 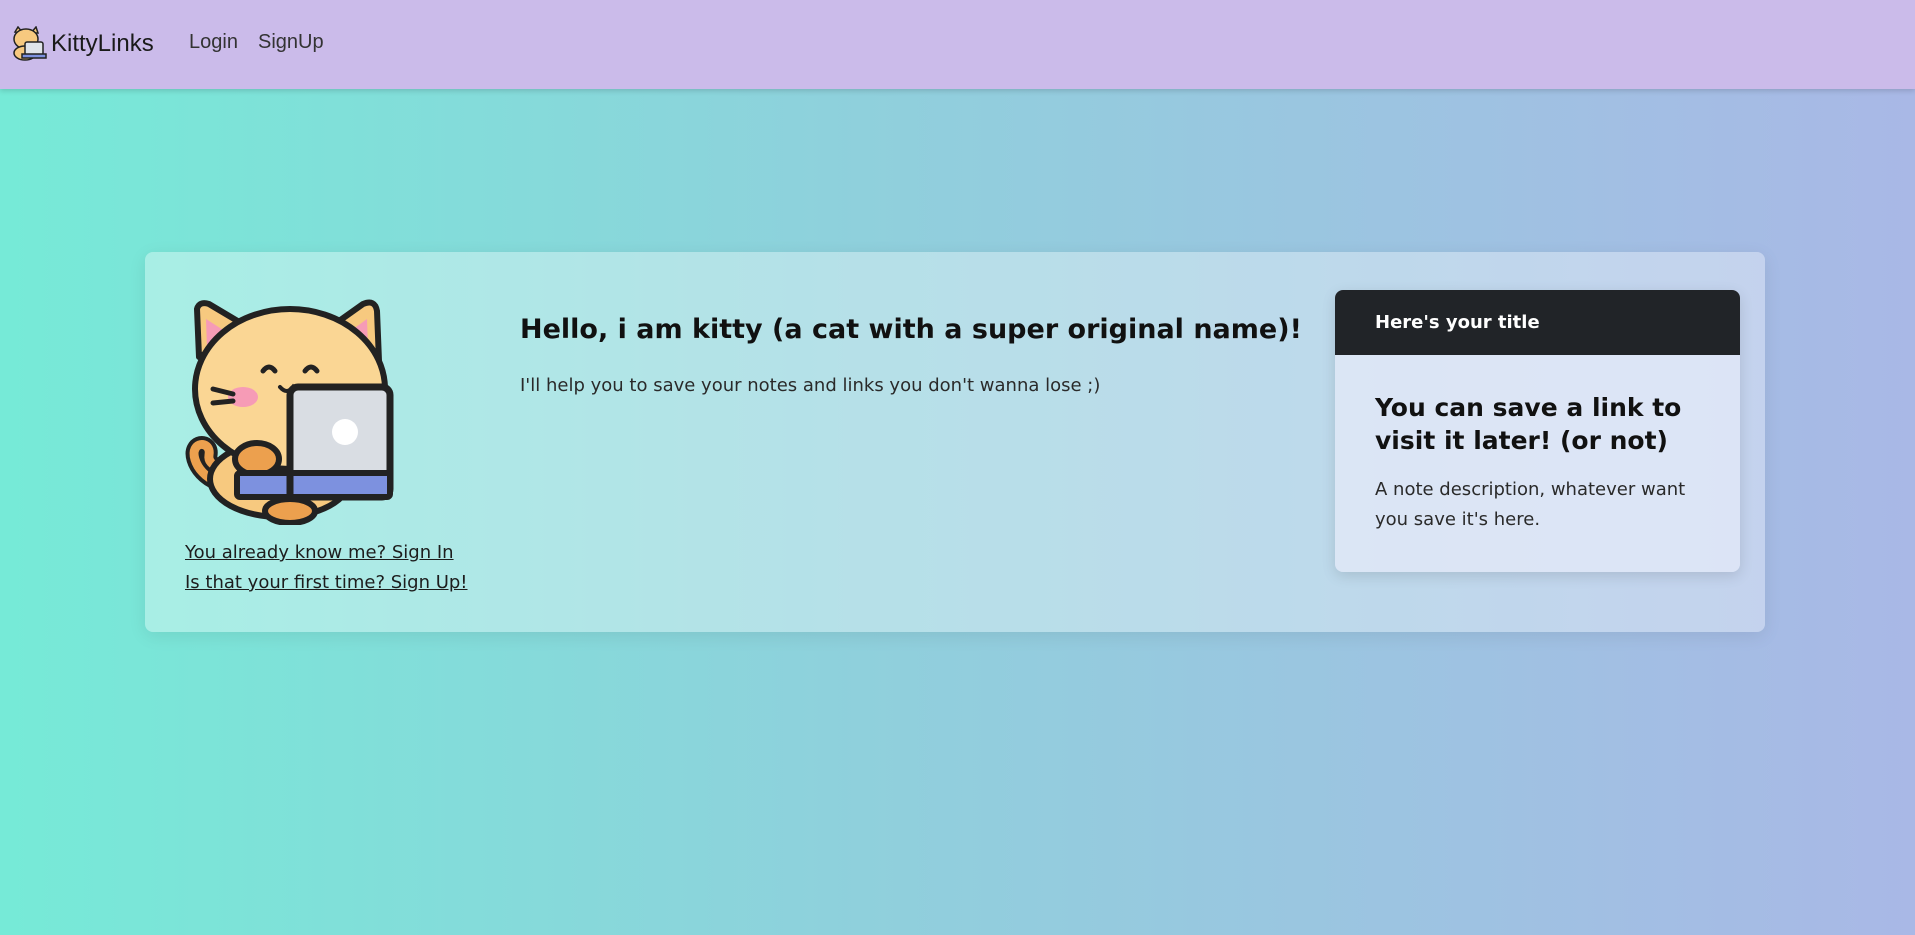 I want to click on cat-with-laptop-illustration, so click(x=289, y=412).